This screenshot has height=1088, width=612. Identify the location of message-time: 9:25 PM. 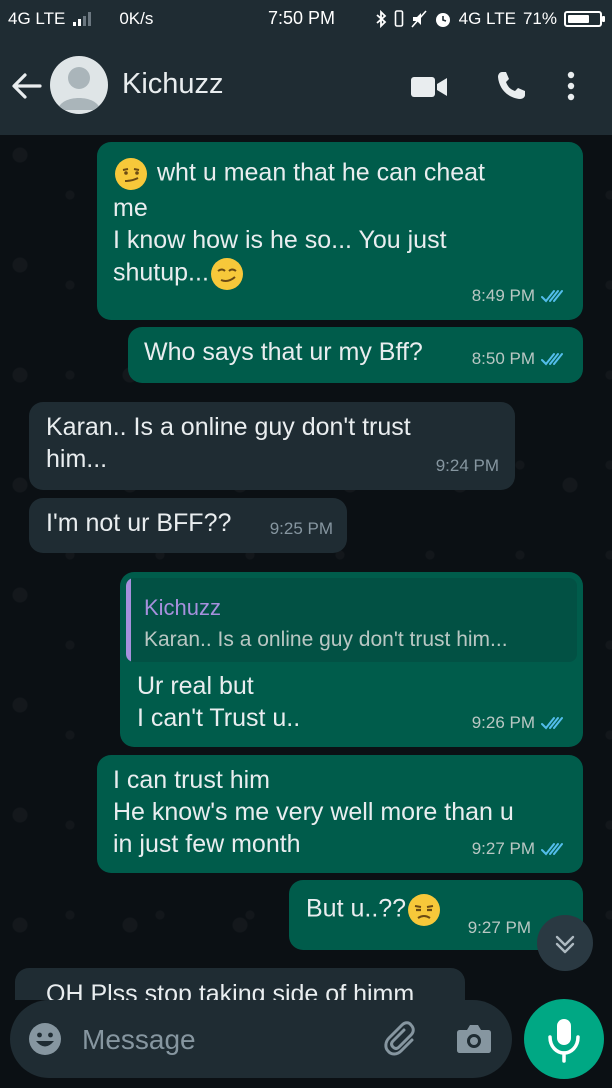
(301, 528).